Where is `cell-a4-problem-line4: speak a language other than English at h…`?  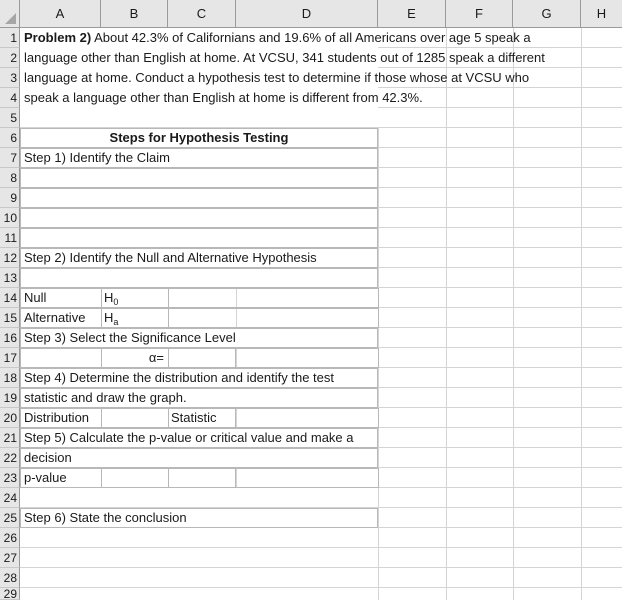
cell-a4-problem-line4: speak a language other than English at h… is located at coordinates (311, 98).